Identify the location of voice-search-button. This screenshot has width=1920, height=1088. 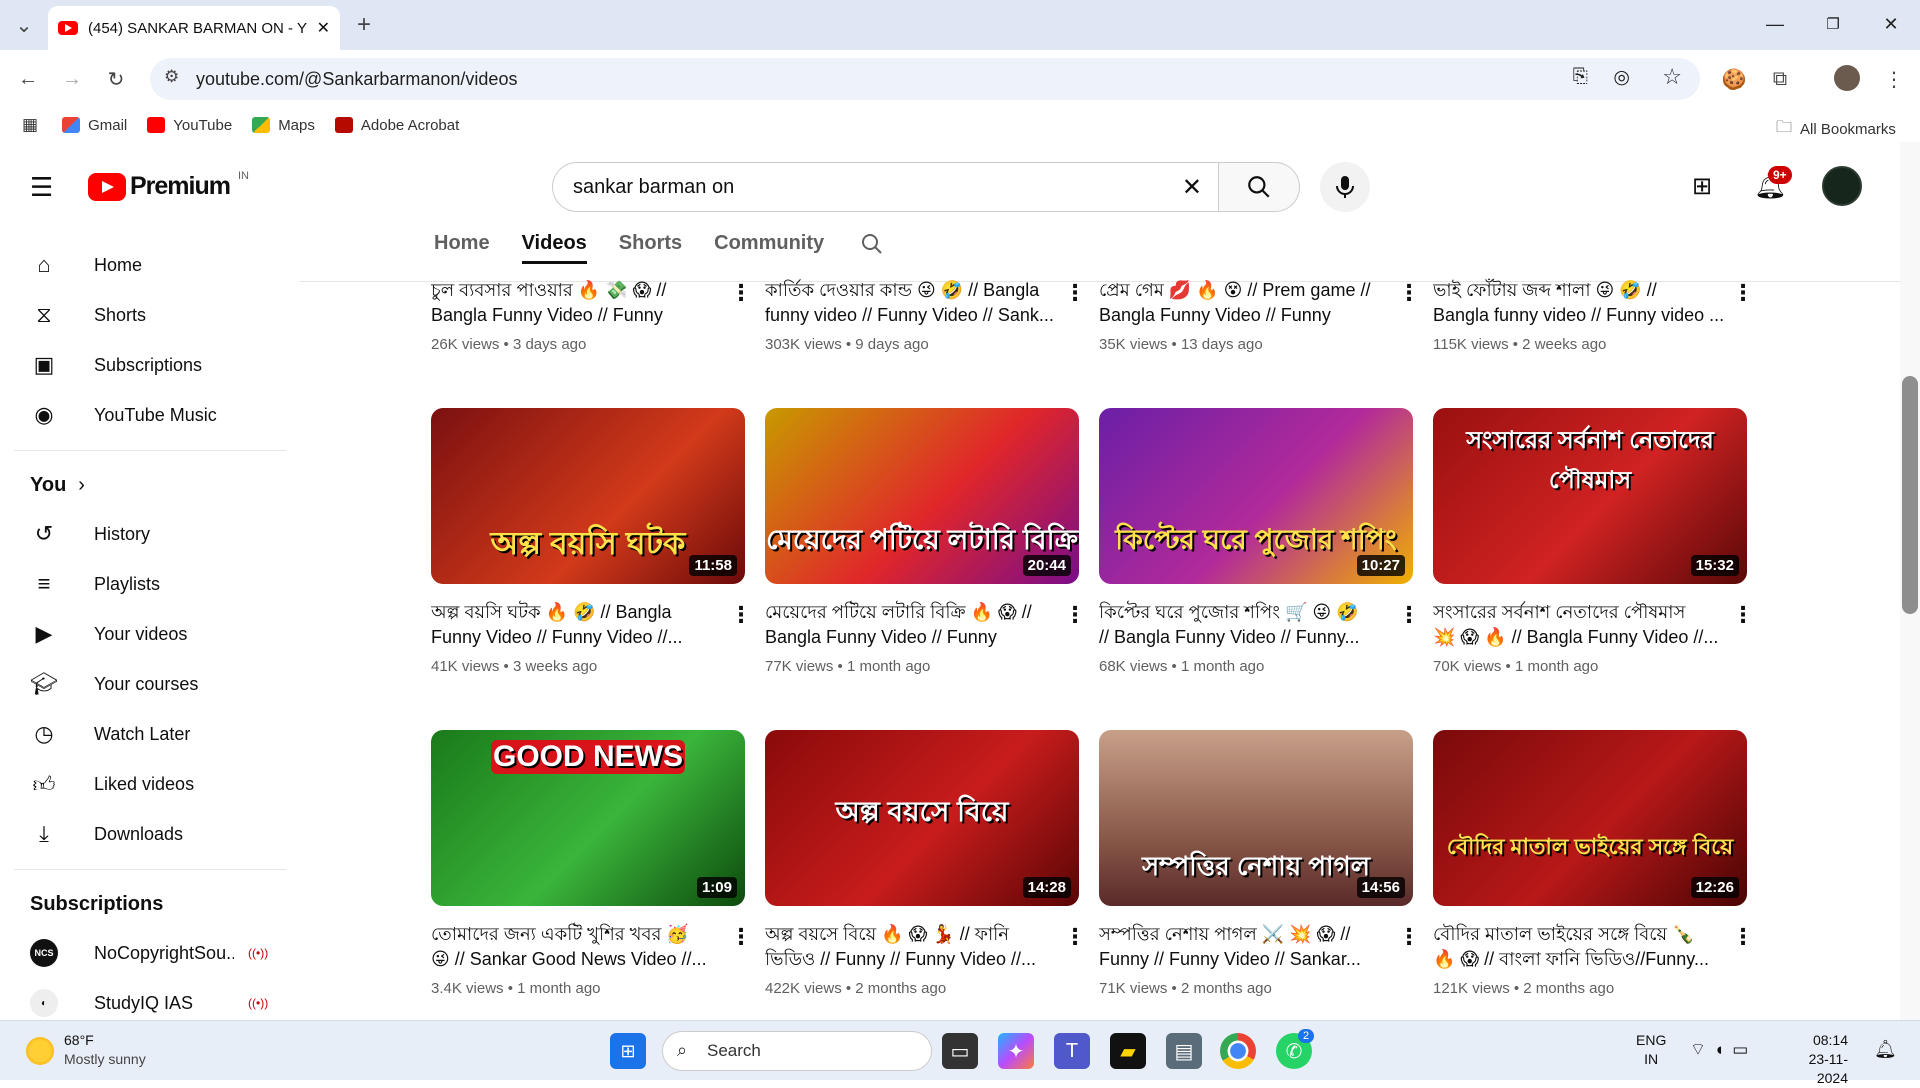
(1345, 187).